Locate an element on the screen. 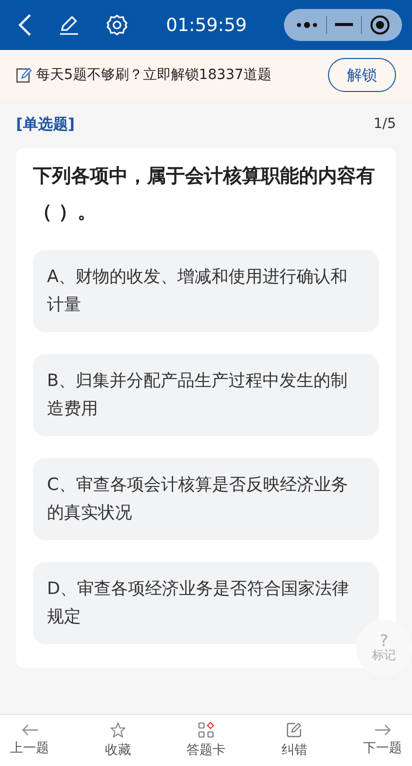 Image resolution: width=412 pixels, height=766 pixels. favorite-nav-button: 收藏 is located at coordinates (117, 740).